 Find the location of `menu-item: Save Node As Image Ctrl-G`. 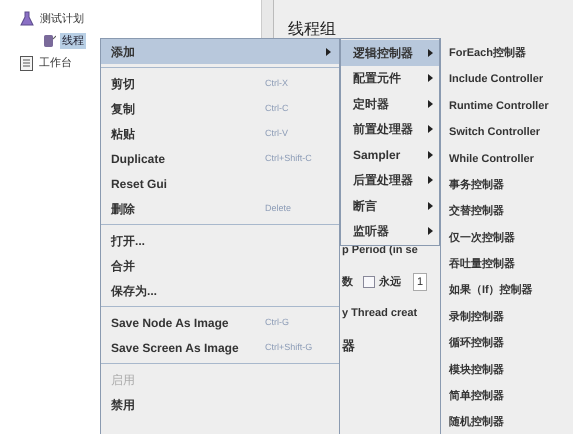

menu-item: Save Node As Image Ctrl-G is located at coordinates (220, 322).